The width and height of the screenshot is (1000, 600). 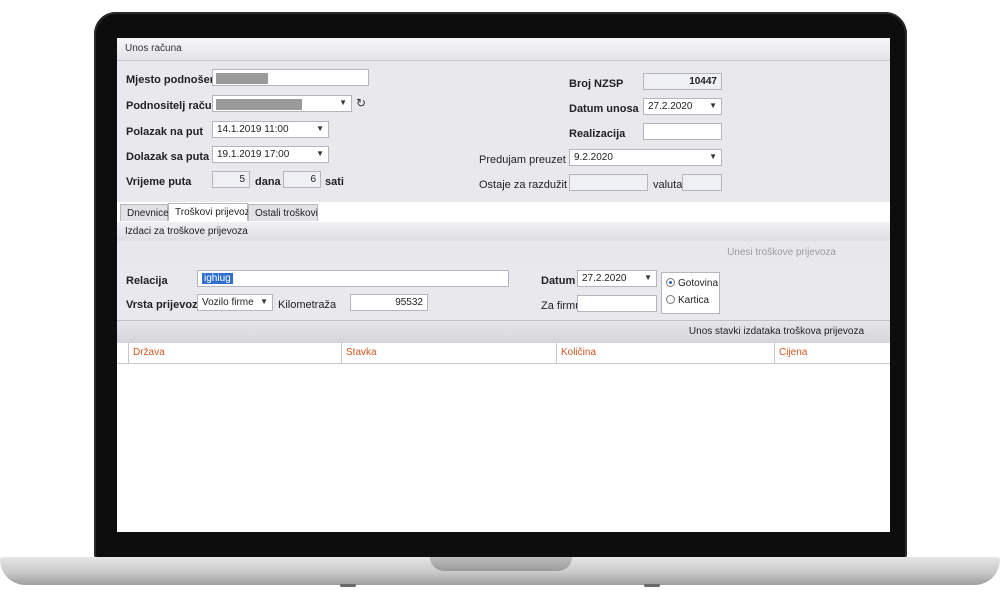 What do you see at coordinates (361, 103) in the screenshot?
I see `refresh-icon: ↻` at bounding box center [361, 103].